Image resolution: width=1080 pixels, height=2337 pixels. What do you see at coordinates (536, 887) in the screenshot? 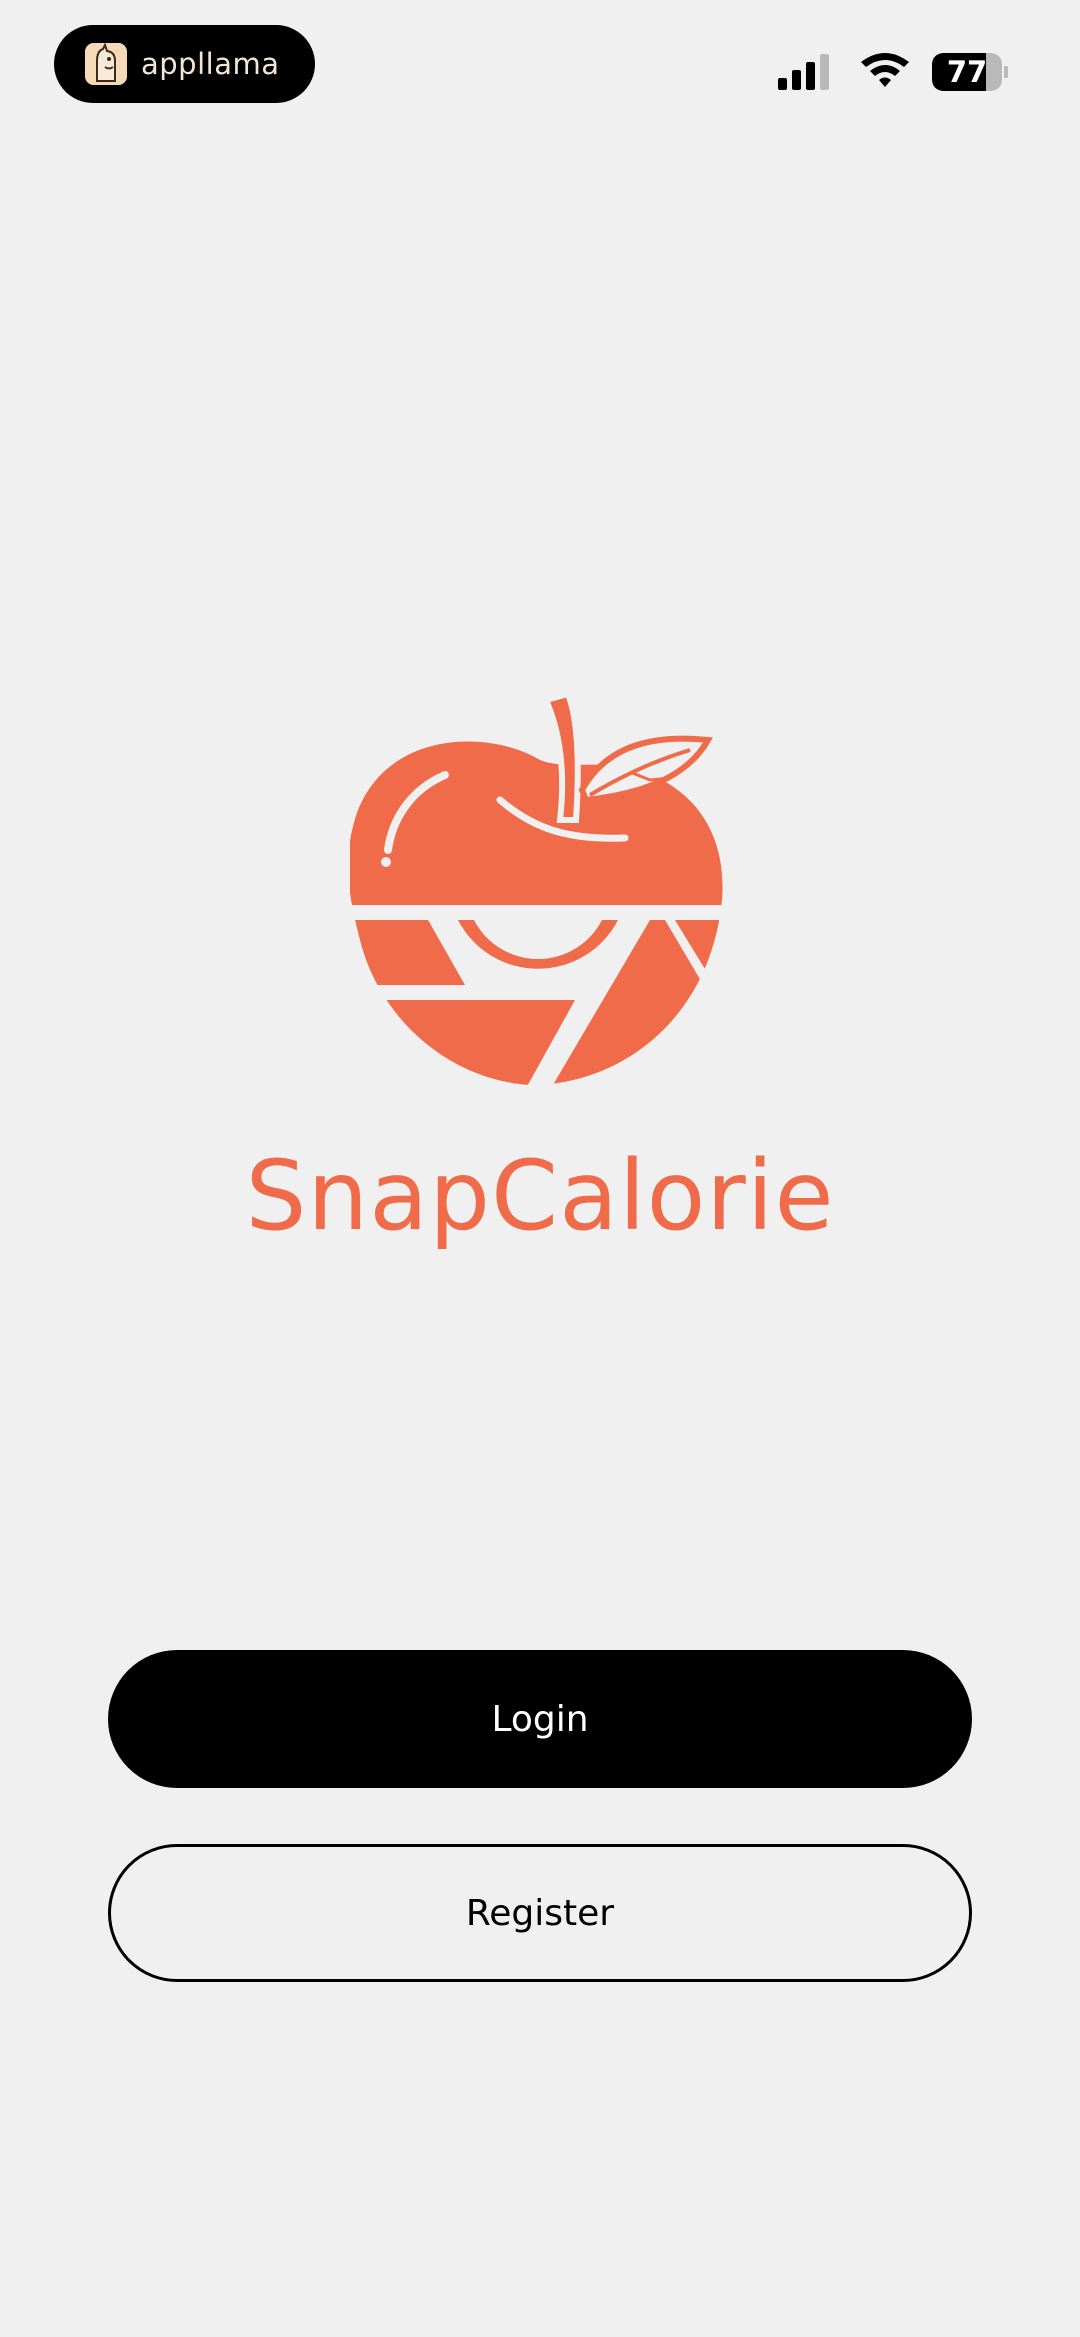
I see `apple-camera-shutter-icon` at bounding box center [536, 887].